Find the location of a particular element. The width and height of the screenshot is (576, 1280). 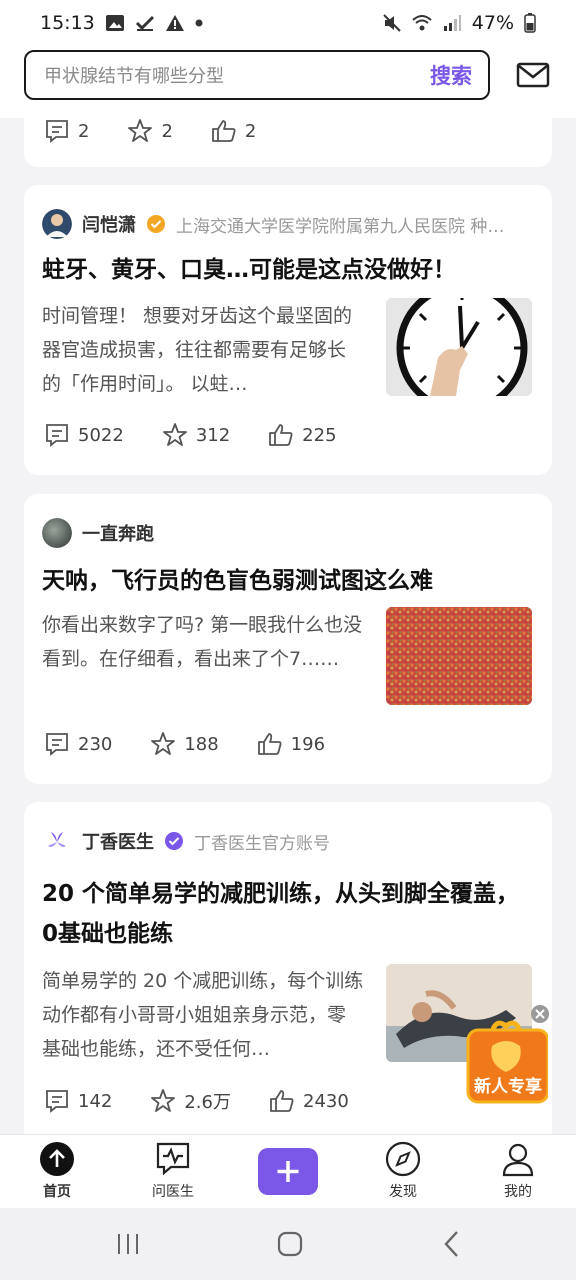

dot-icon is located at coordinates (199, 23).